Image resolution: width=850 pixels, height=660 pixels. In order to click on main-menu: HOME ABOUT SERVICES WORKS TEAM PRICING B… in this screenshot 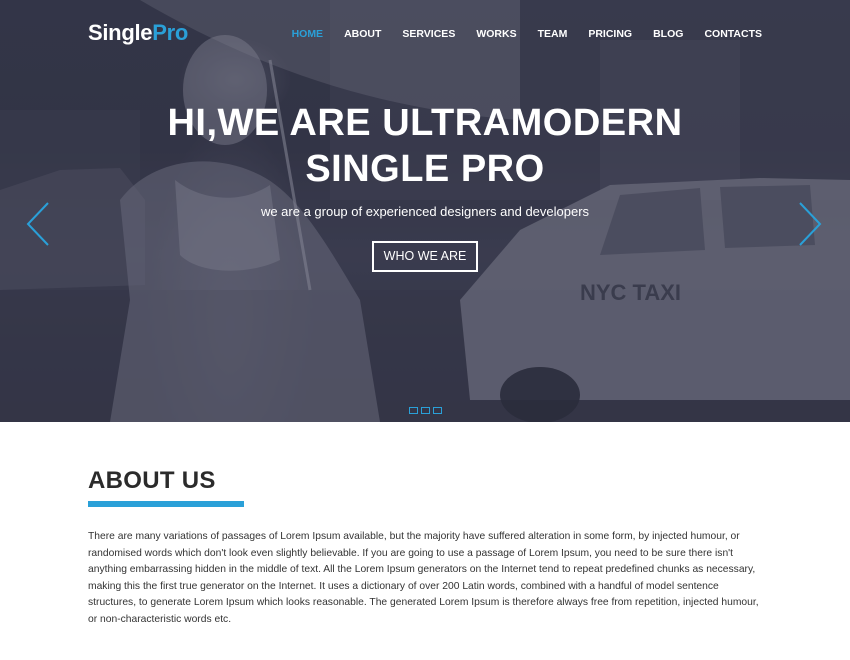, I will do `click(516, 34)`.